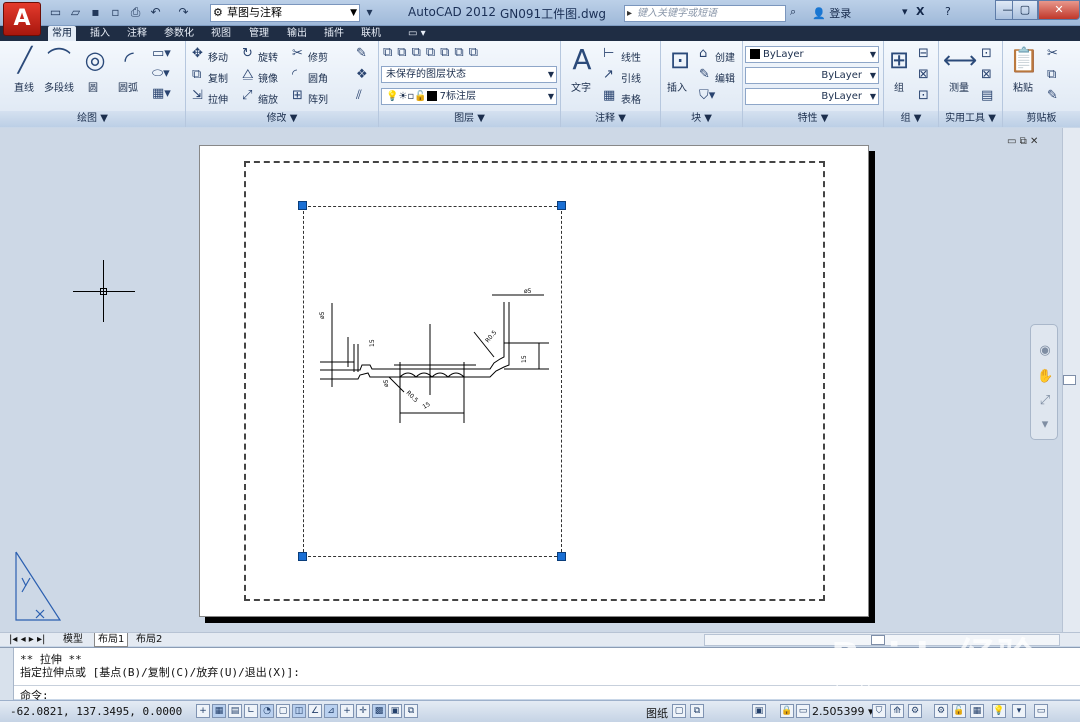 This screenshot has height=722, width=1080. What do you see at coordinates (128, 86) in the screenshot?
I see `arc-label: 圆弧` at bounding box center [128, 86].